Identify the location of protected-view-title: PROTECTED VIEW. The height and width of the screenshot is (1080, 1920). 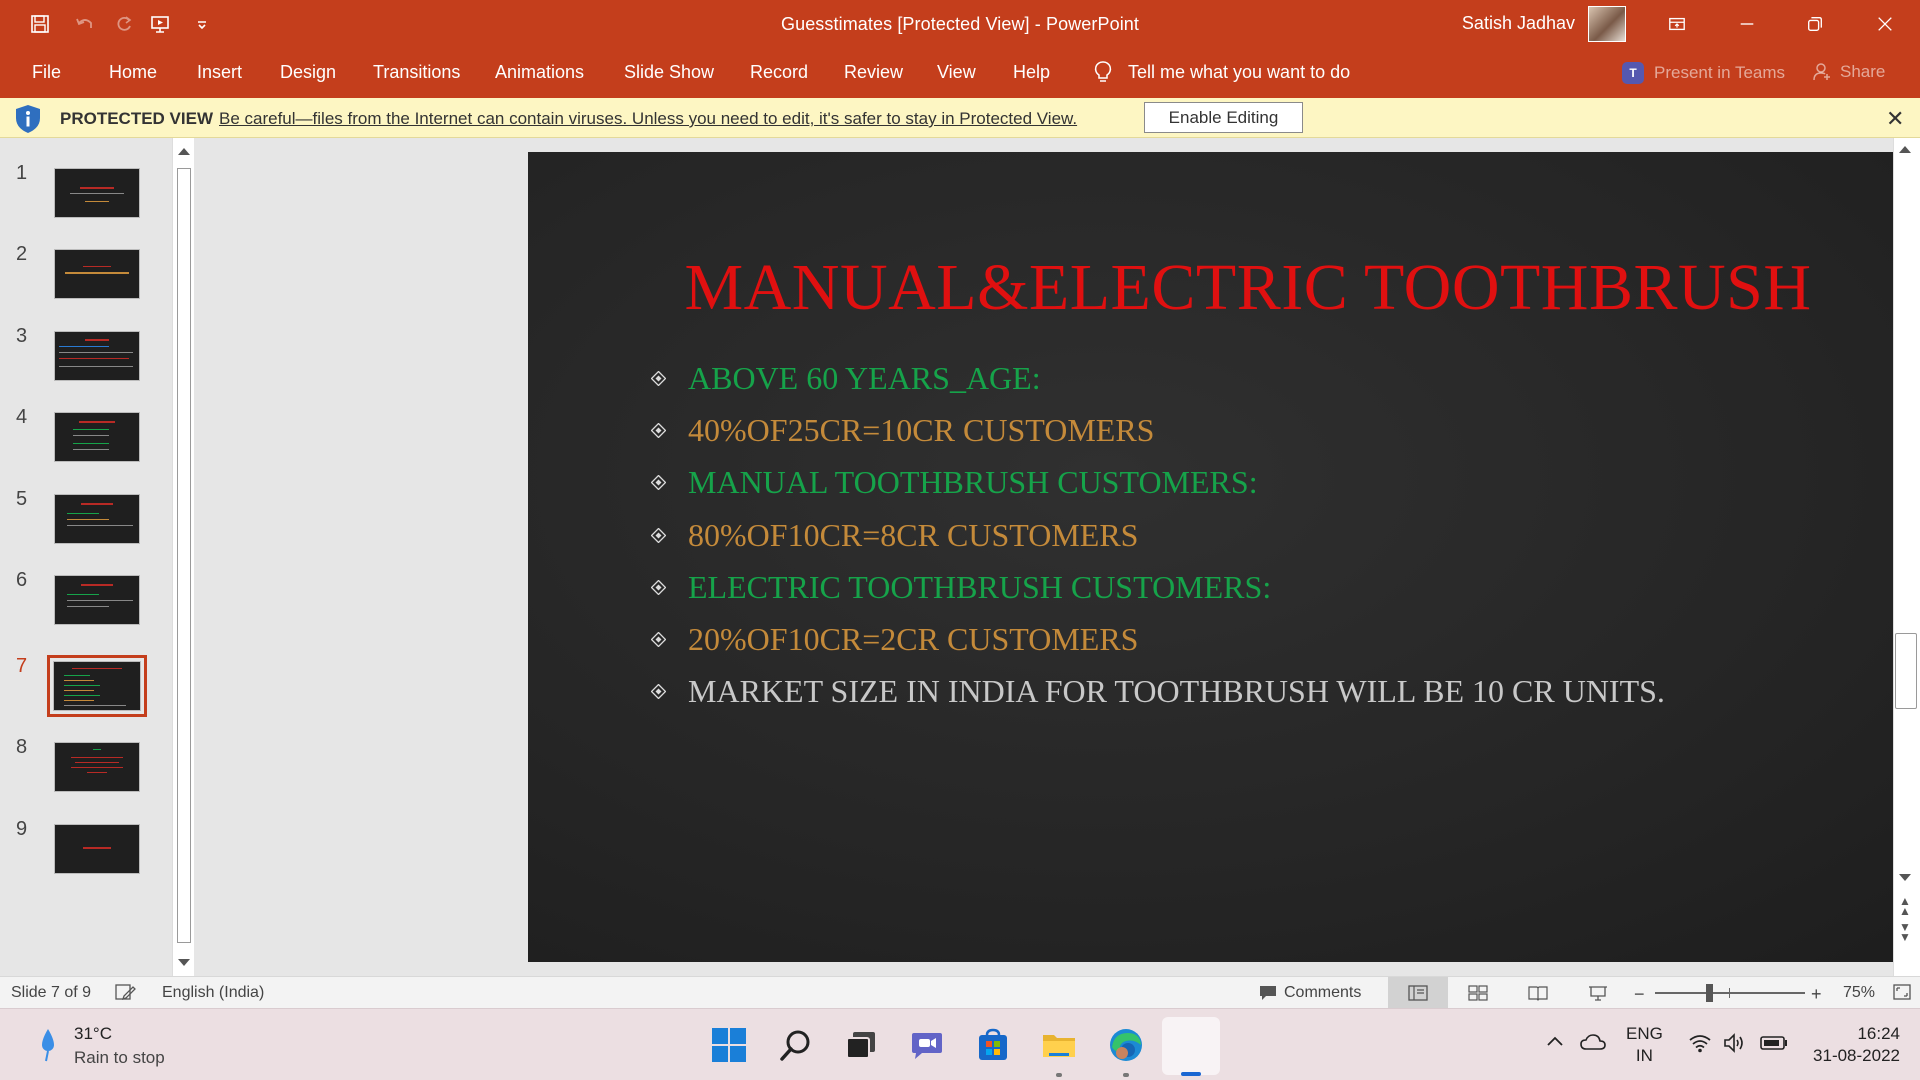
(137, 118).